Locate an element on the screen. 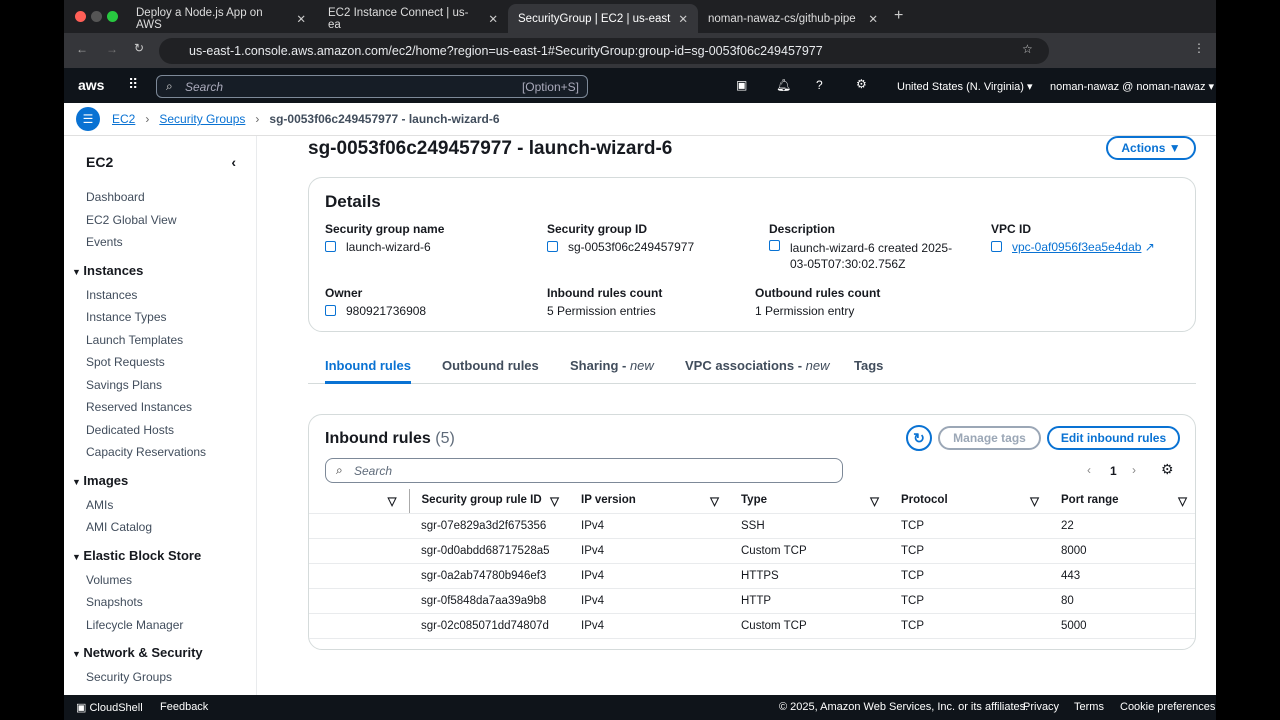 The image size is (1280, 720). sidebar-item: Snapshots is located at coordinates (171, 602).